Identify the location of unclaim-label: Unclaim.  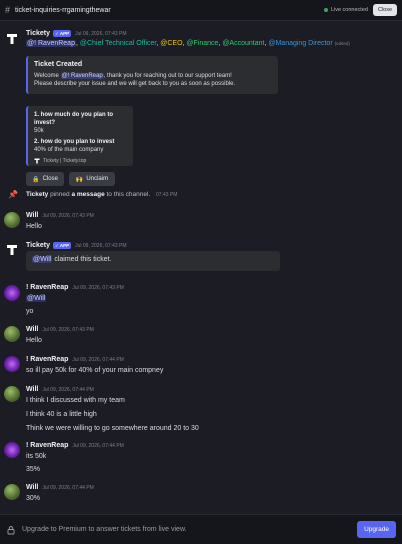
(97, 179).